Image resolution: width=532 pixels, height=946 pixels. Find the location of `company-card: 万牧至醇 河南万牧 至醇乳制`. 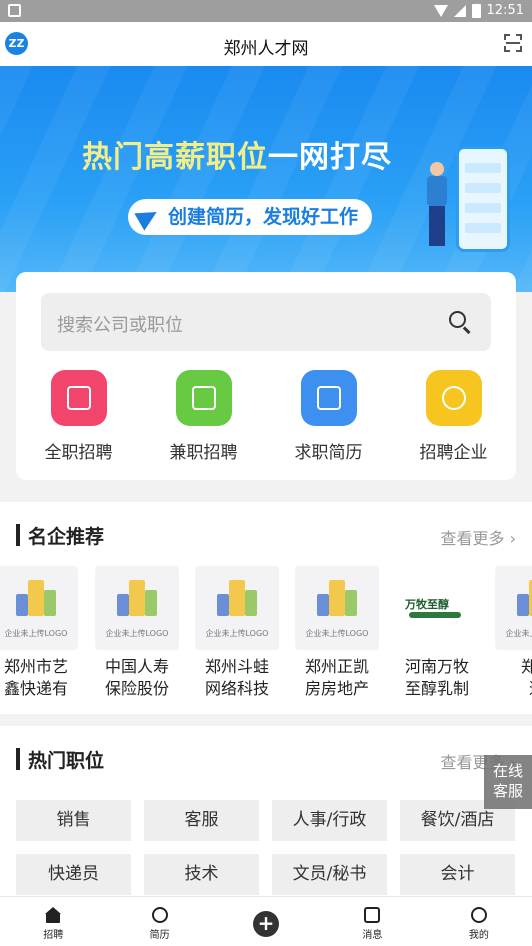

company-card: 万牧至醇 河南万牧 至醇乳制 is located at coordinates (437, 633).